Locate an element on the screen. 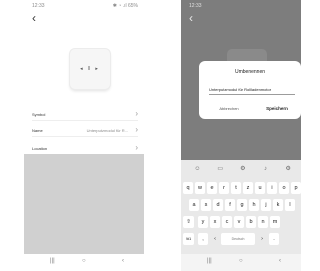 The width and height of the screenshot is (320, 271). key-row-3: ⇧ y x c v b n m is located at coordinates (241, 222).